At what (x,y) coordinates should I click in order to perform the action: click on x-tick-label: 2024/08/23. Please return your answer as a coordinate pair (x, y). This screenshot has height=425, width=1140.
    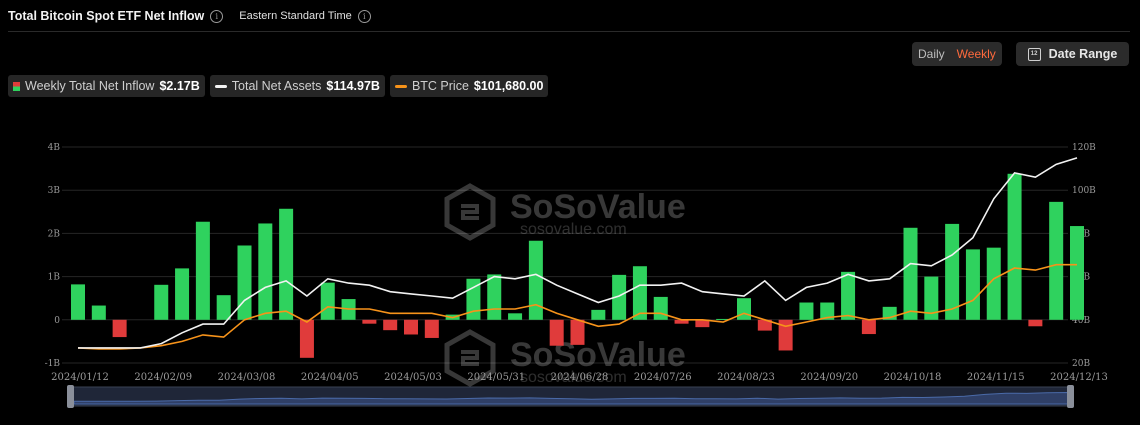
    Looking at the image, I should click on (746, 377).